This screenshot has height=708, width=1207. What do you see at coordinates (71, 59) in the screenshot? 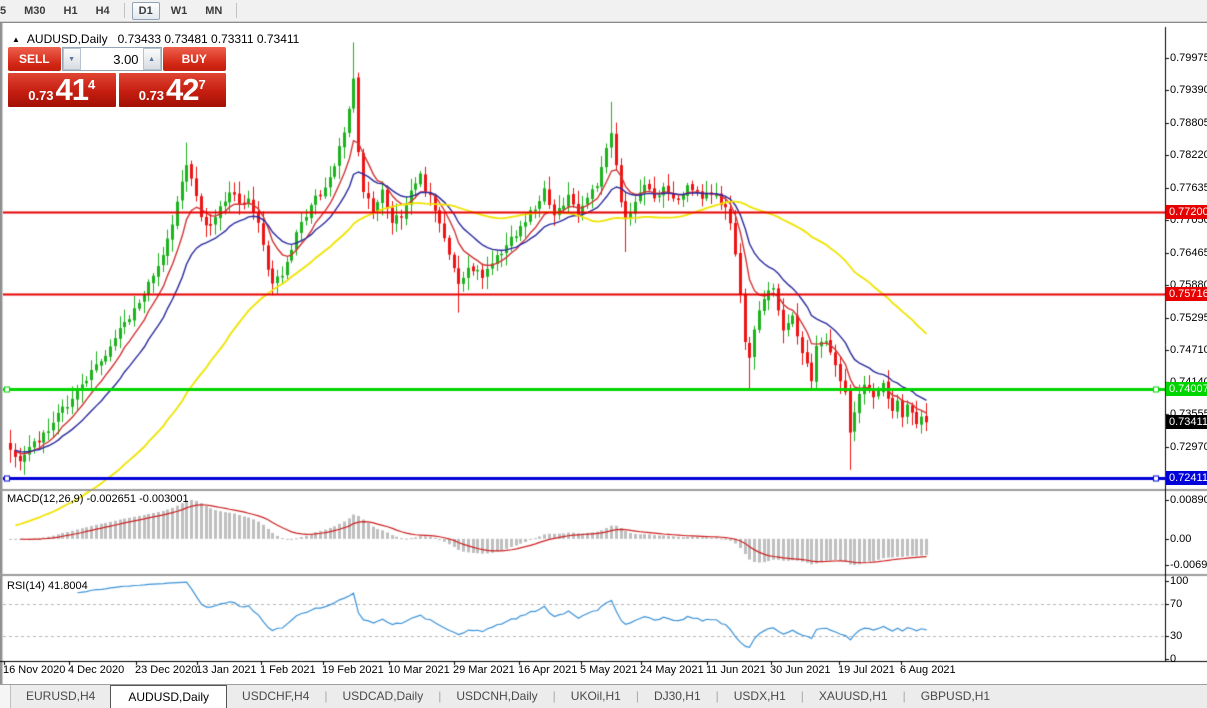
I see `volume-decrease-button: ▼` at bounding box center [71, 59].